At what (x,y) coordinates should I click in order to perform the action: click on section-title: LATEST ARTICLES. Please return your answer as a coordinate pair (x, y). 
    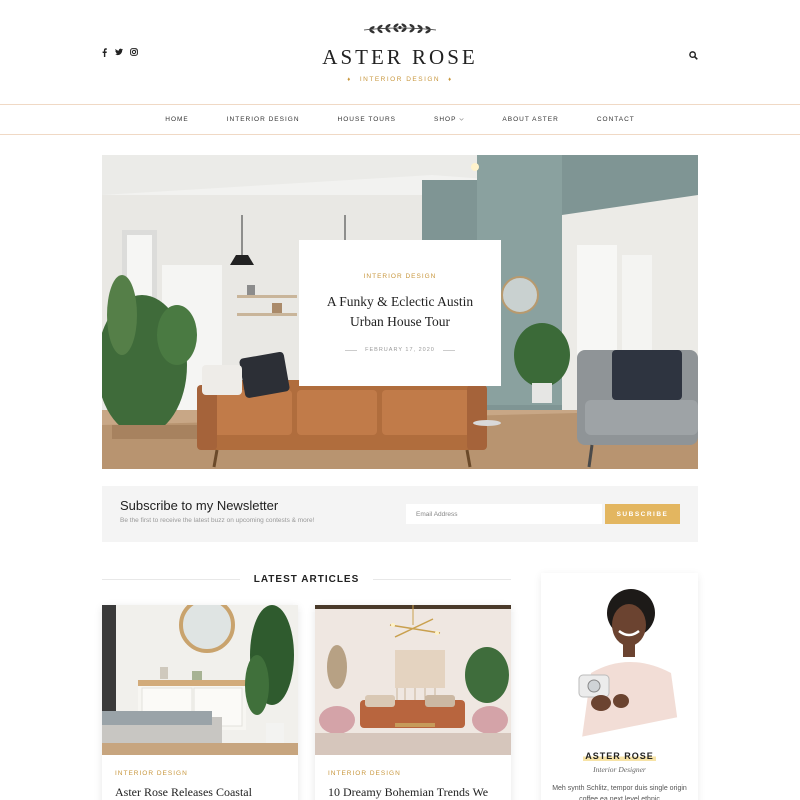
    Looking at the image, I should click on (306, 579).